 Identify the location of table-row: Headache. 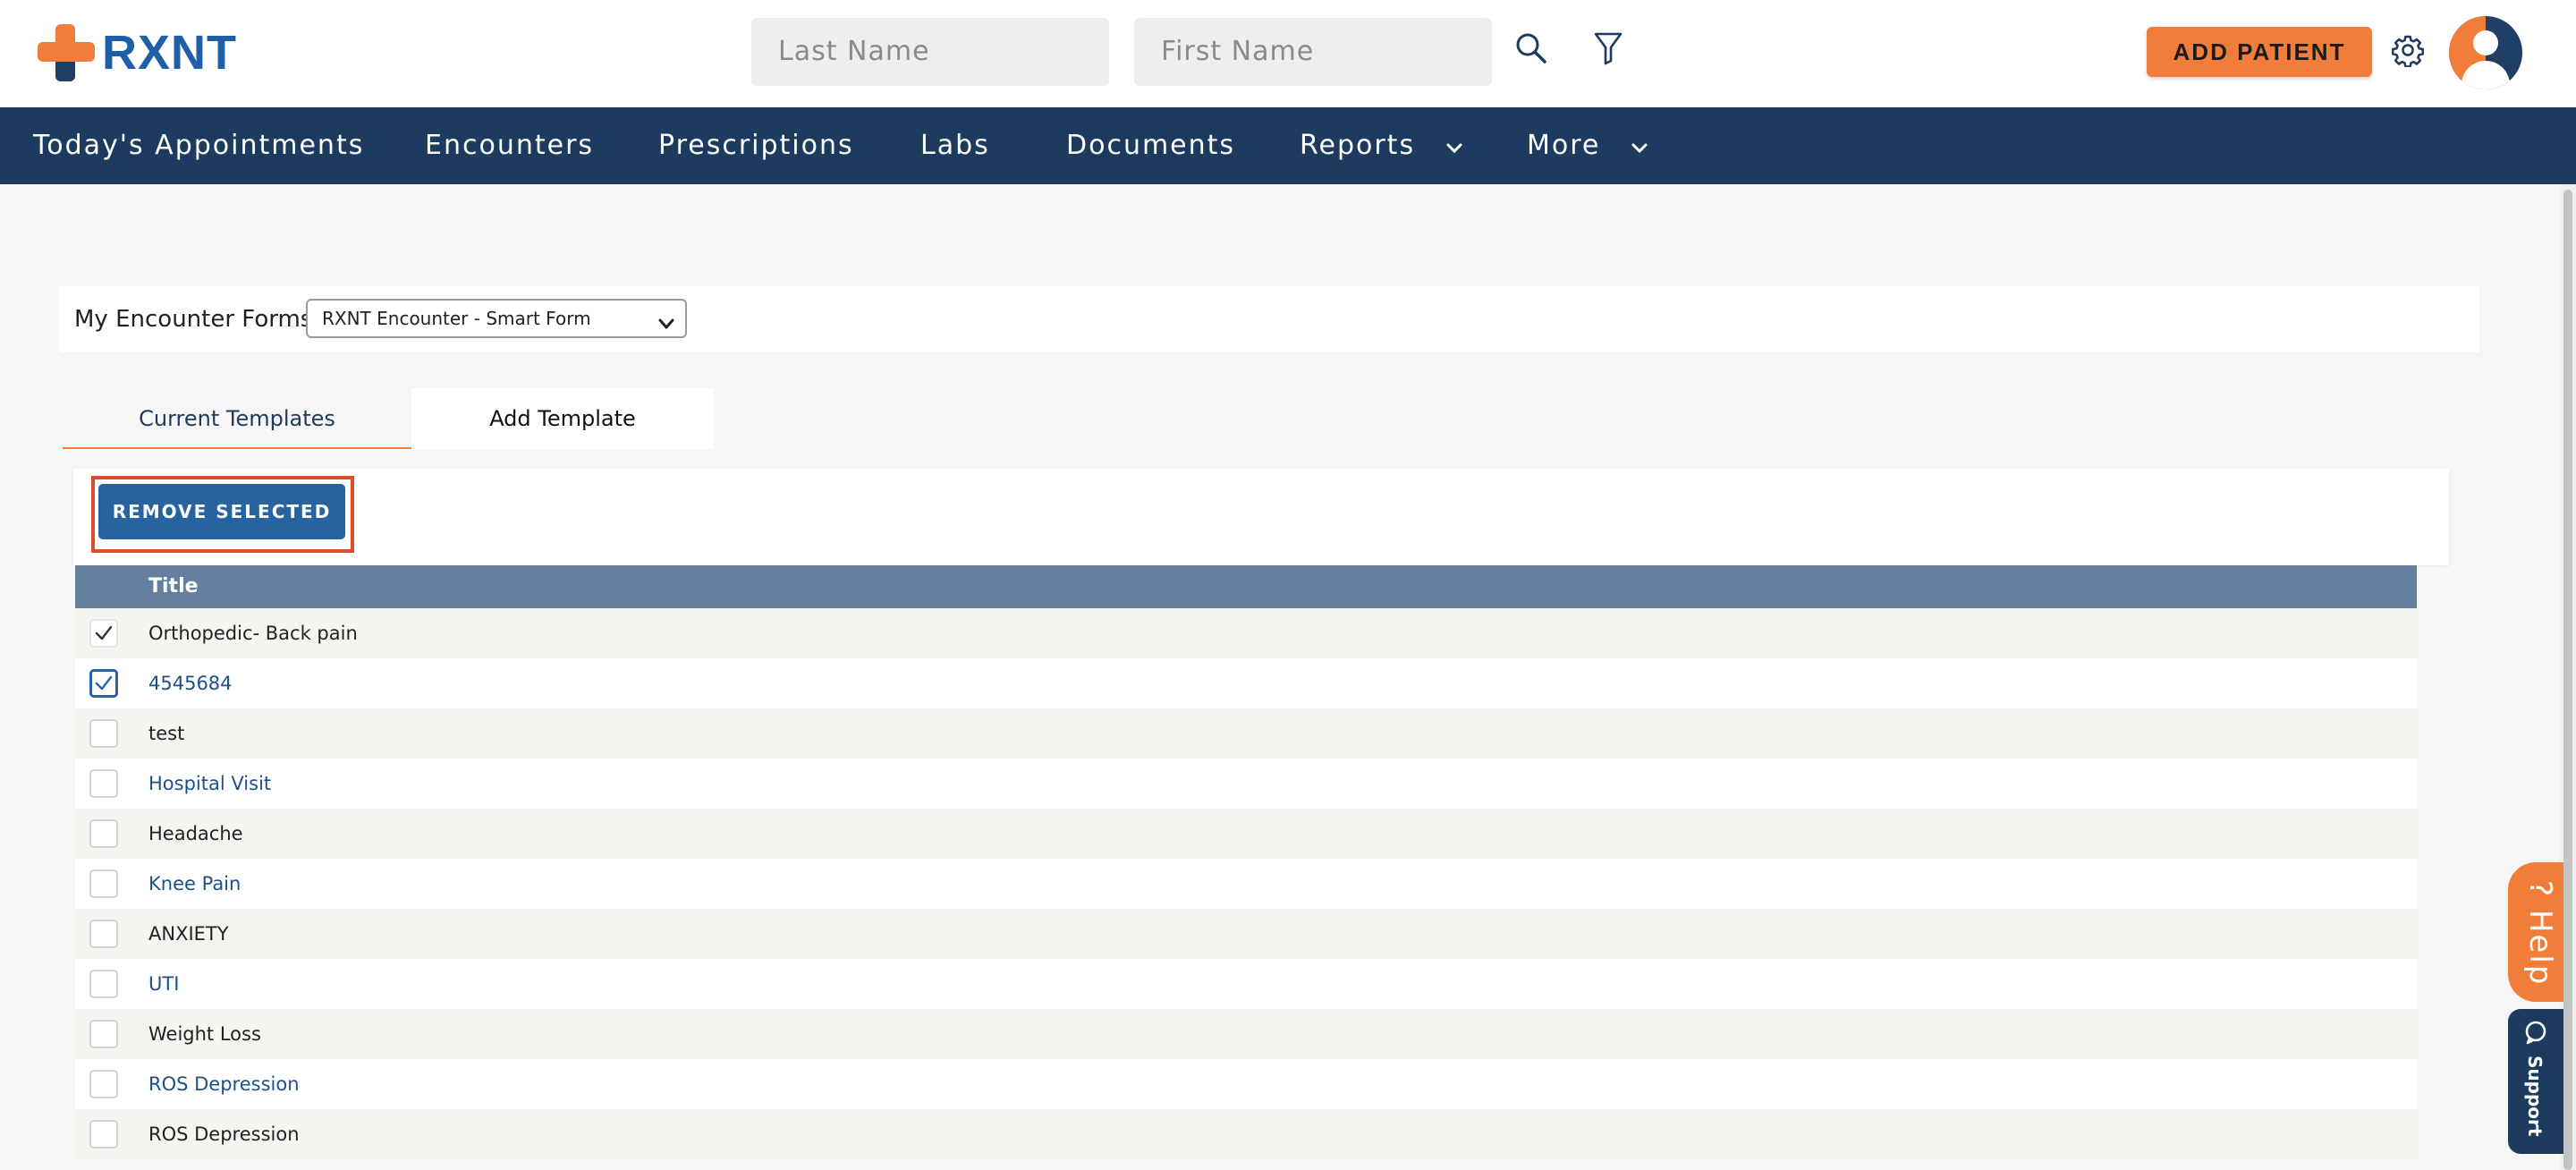
(1246, 834).